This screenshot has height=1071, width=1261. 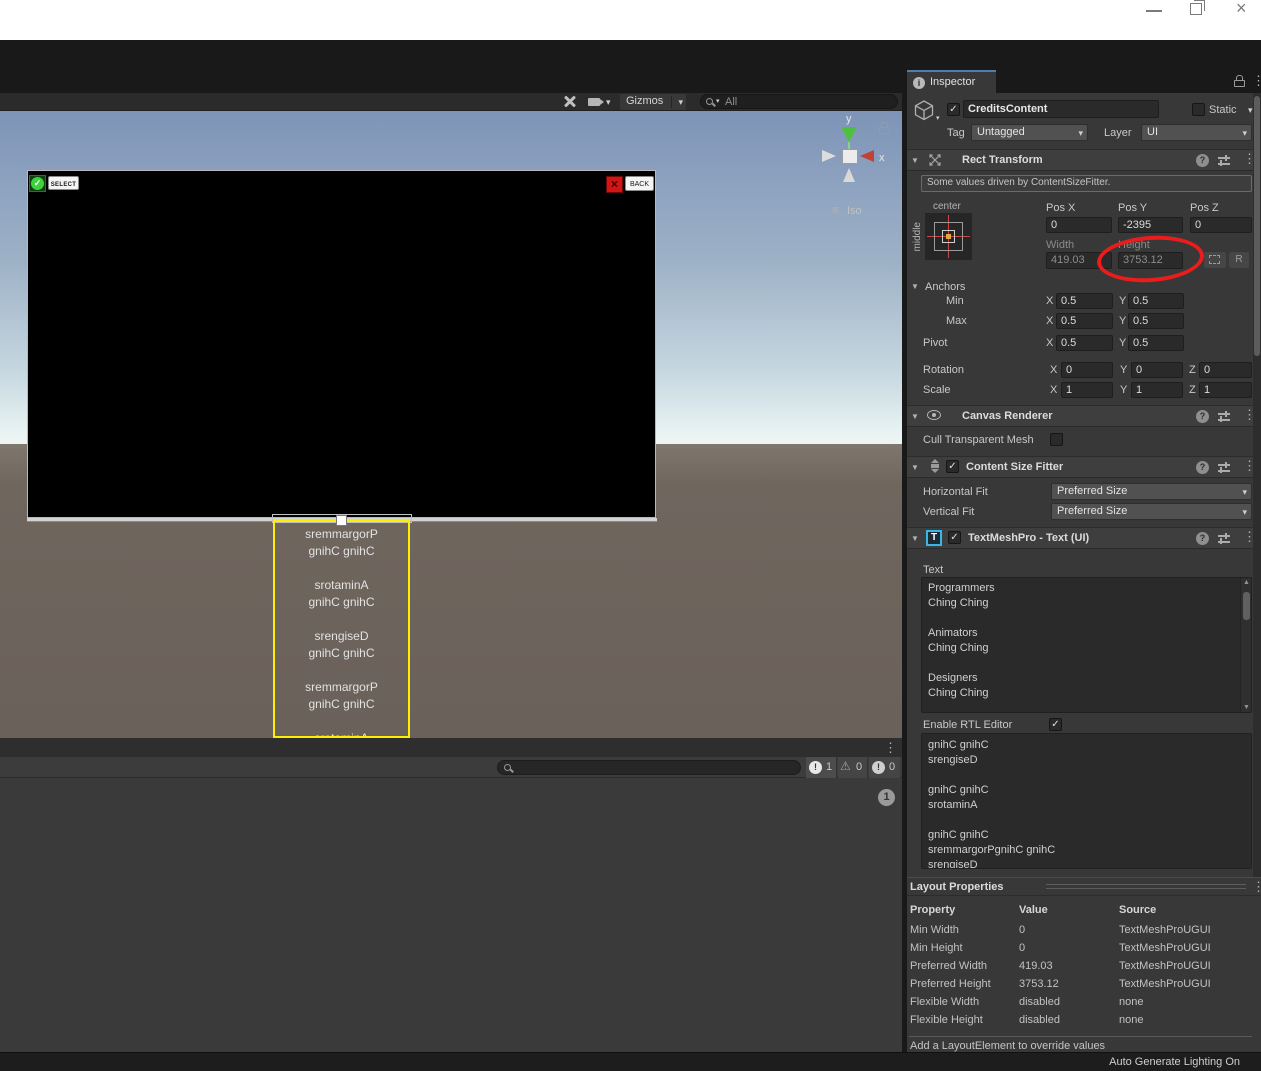 I want to click on pos-x-field: 0, so click(x=1079, y=225).